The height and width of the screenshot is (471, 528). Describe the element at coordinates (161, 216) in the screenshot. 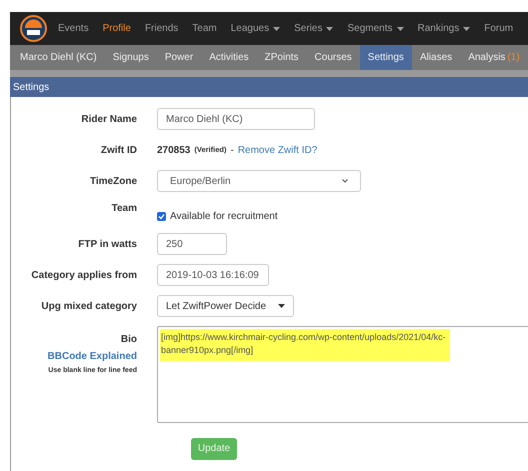

I see `checkbox` at that location.